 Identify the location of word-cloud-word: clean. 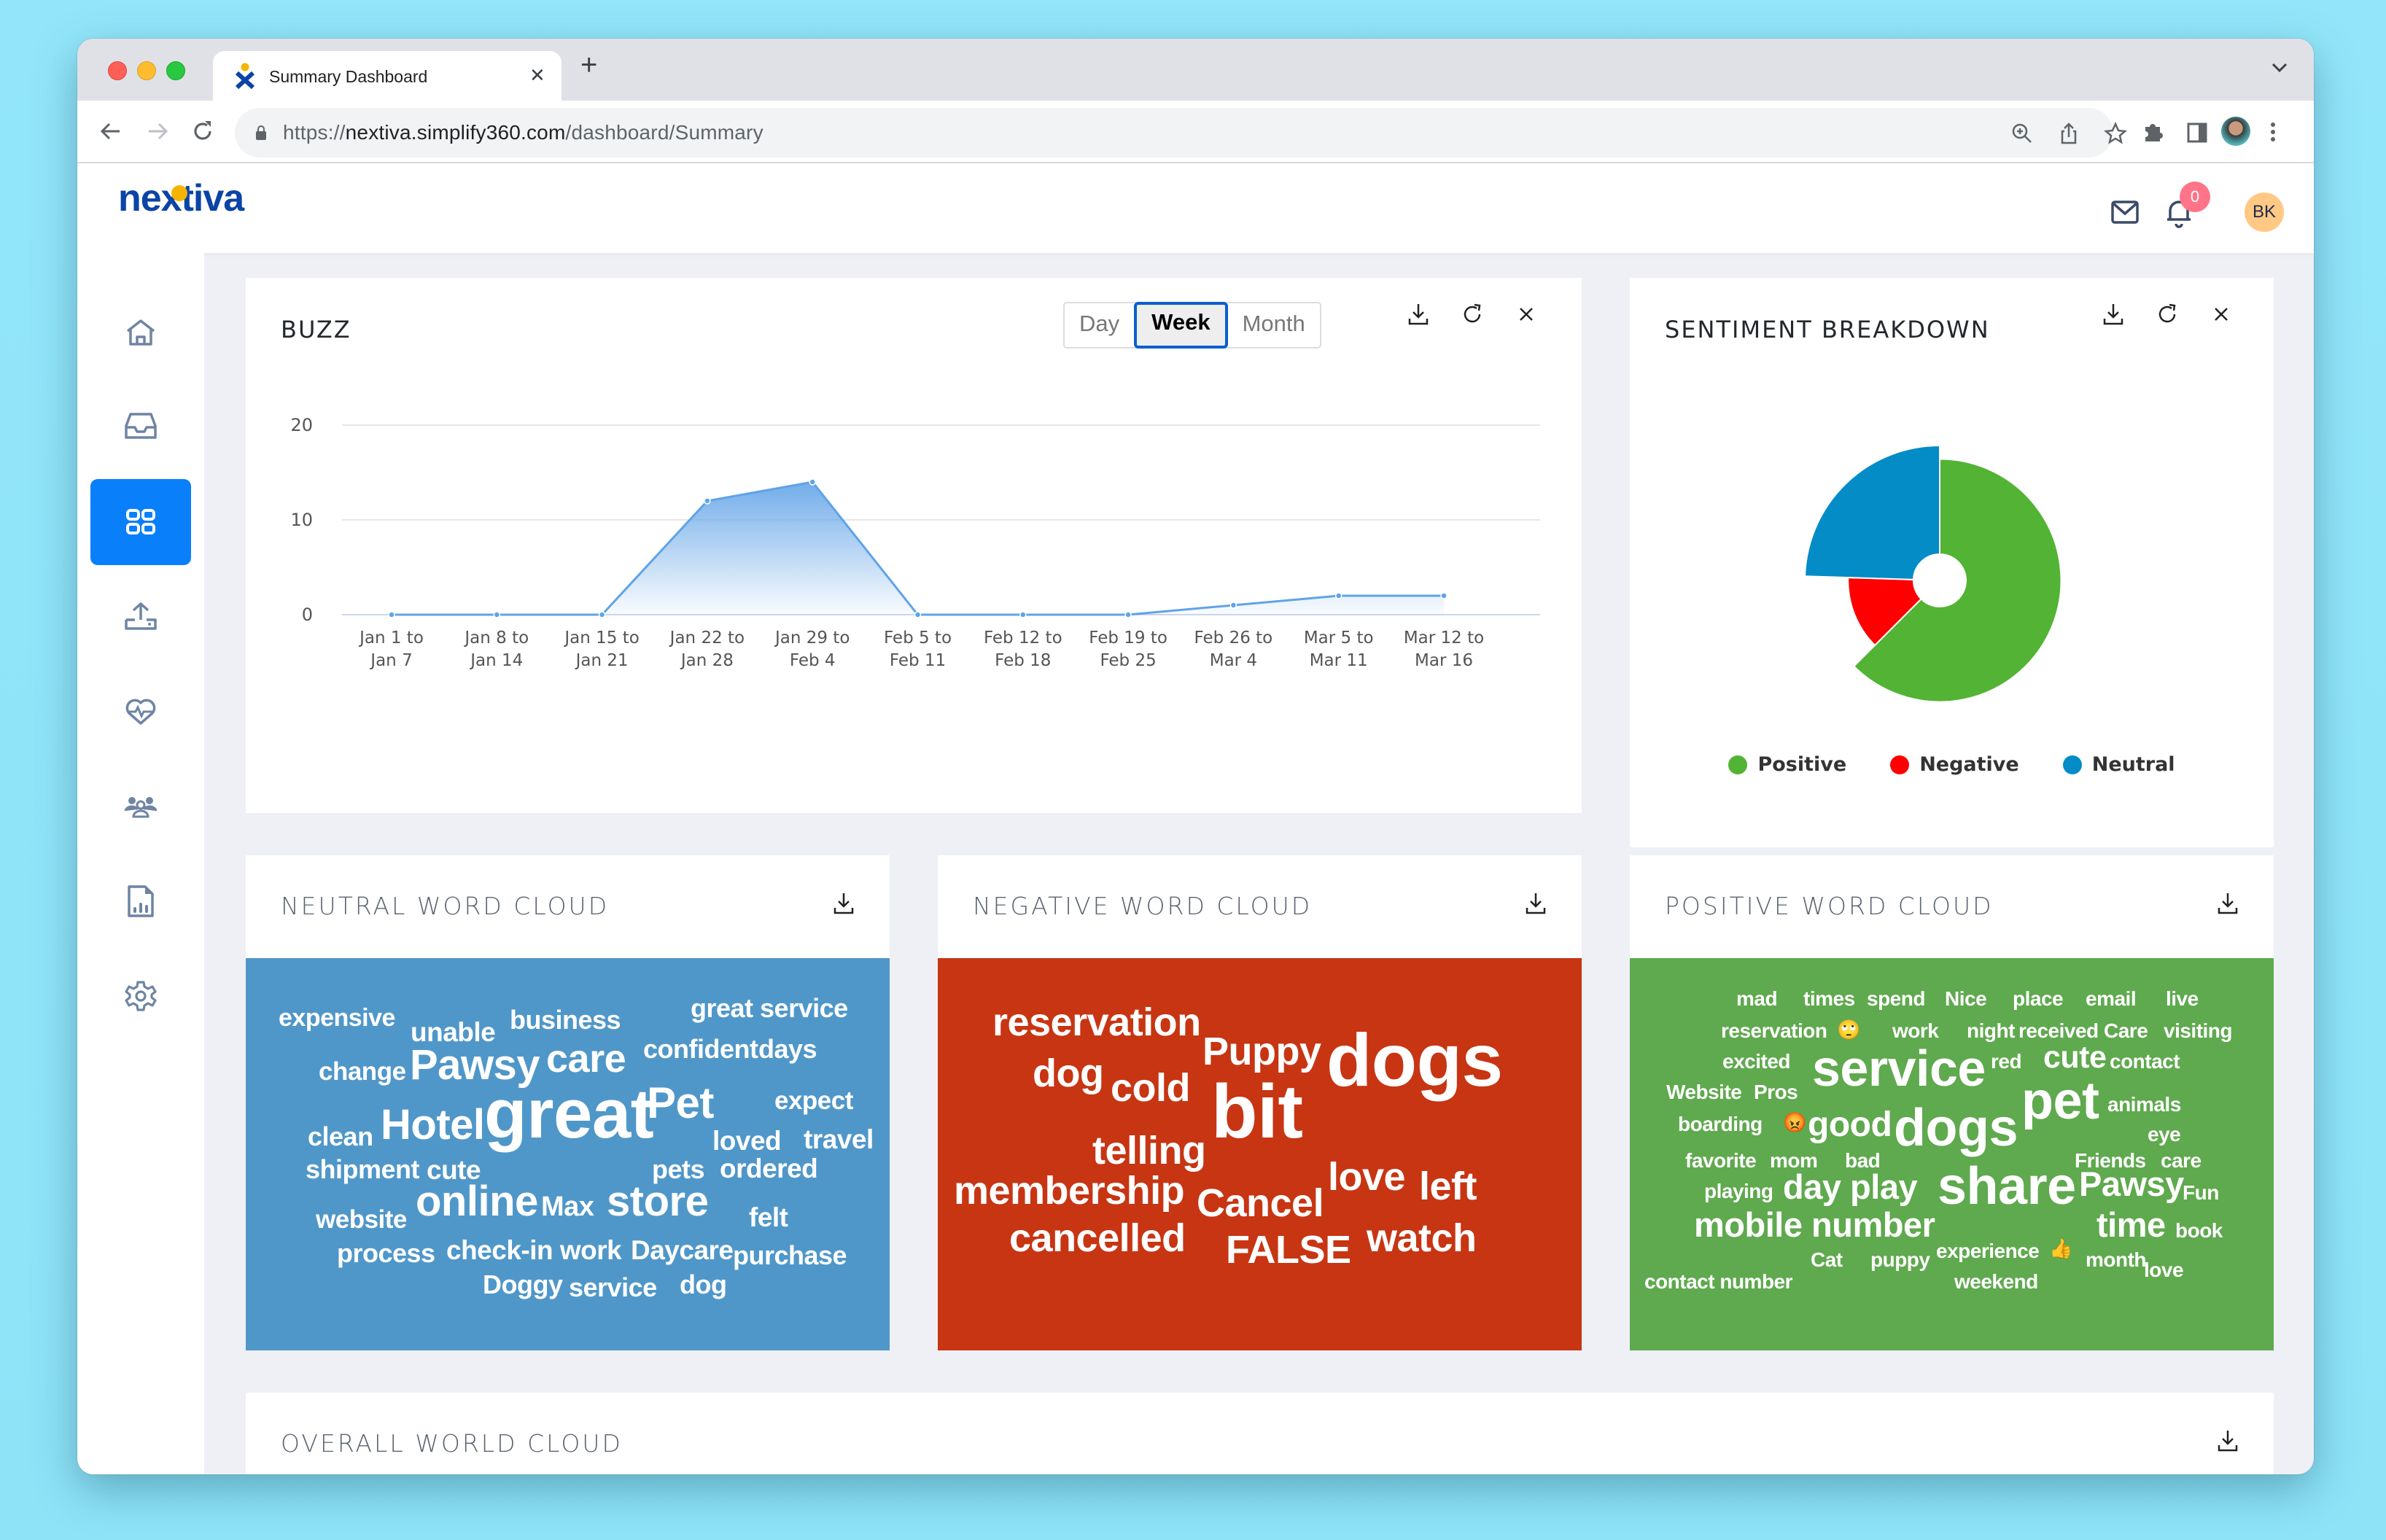
(340, 1137).